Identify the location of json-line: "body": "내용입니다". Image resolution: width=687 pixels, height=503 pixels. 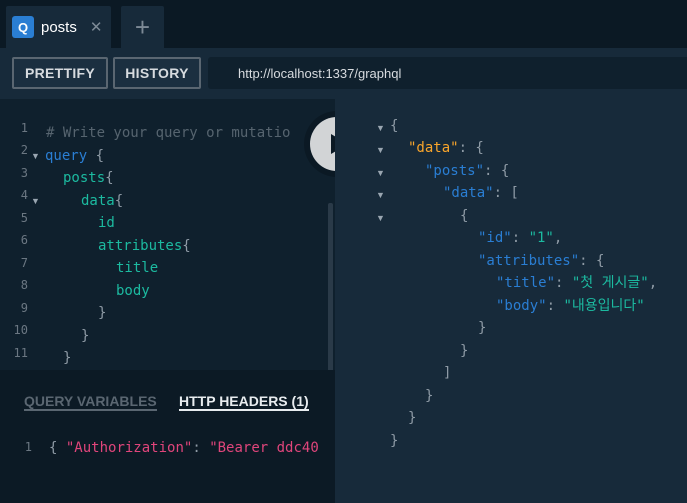
(570, 306).